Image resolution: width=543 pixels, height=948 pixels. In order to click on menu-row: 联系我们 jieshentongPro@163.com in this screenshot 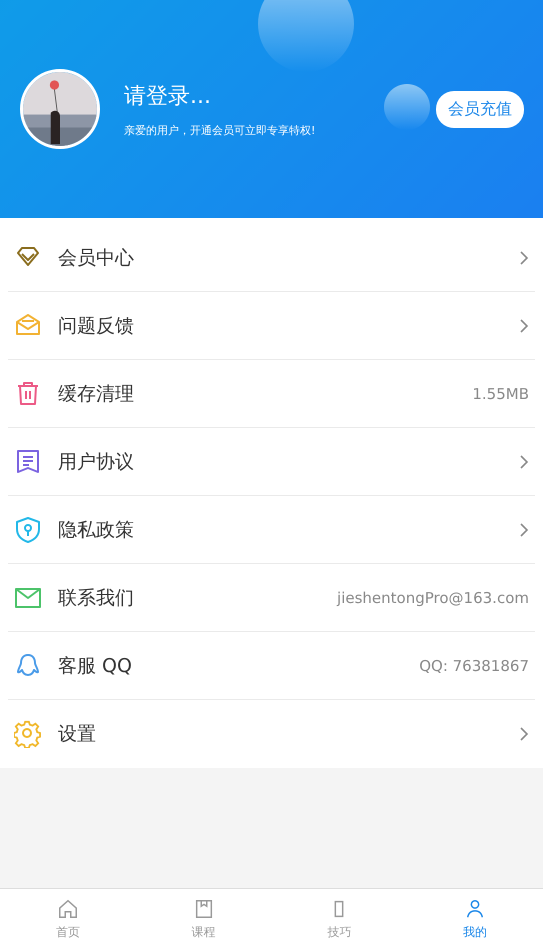, I will do `click(271, 598)`.